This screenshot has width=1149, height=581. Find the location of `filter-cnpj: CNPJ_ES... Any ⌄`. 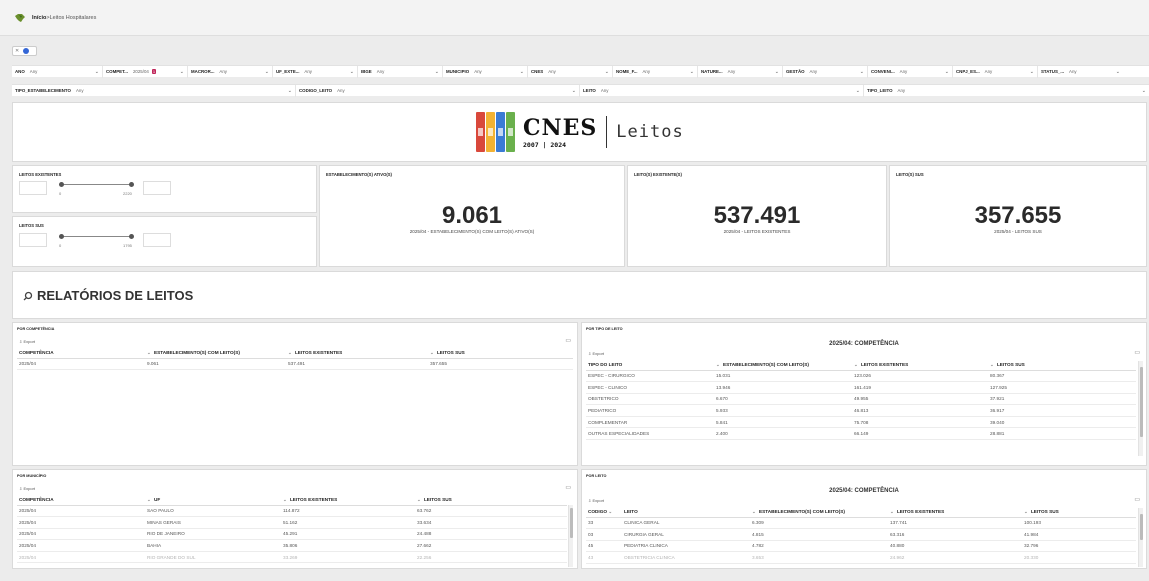

filter-cnpj: CNPJ_ES... Any ⌄ is located at coordinates (995, 71).